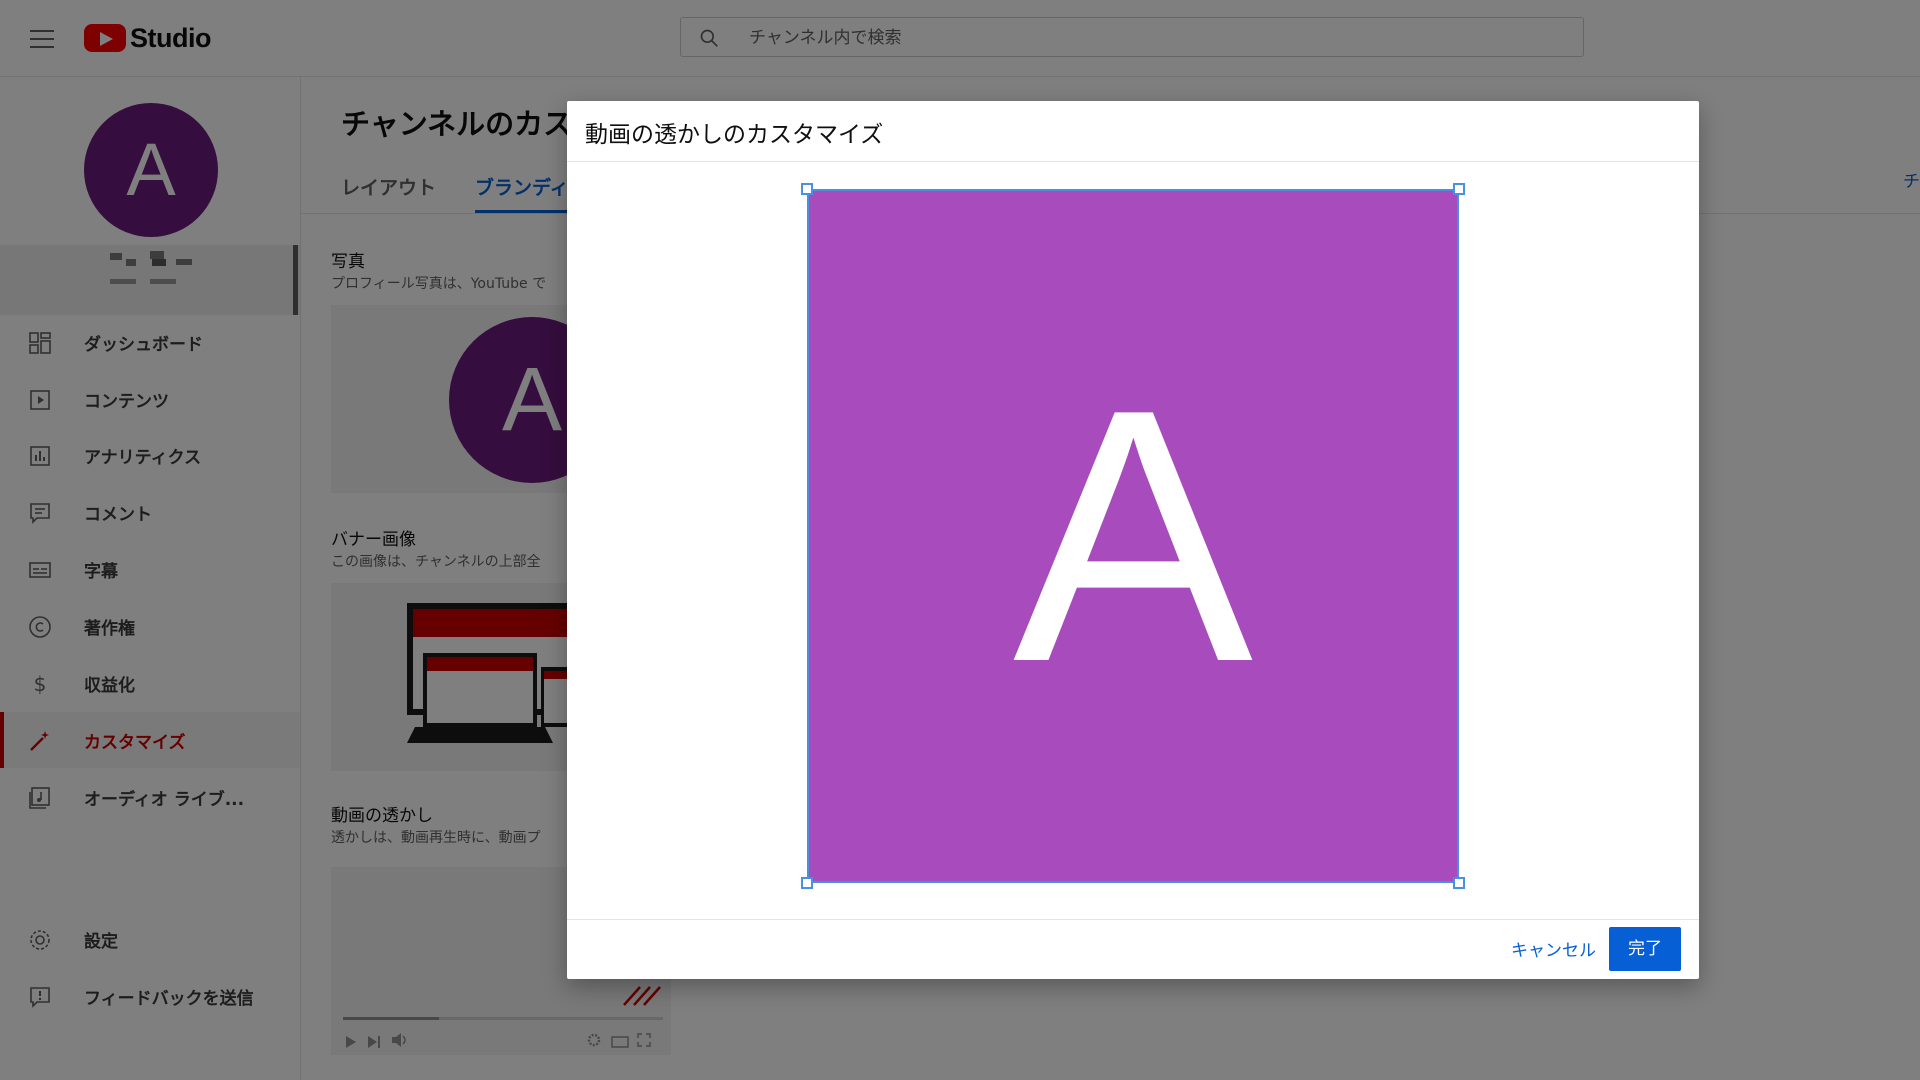 The width and height of the screenshot is (1920, 1080). What do you see at coordinates (1645, 949) in the screenshot?
I see `done-button: 完了` at bounding box center [1645, 949].